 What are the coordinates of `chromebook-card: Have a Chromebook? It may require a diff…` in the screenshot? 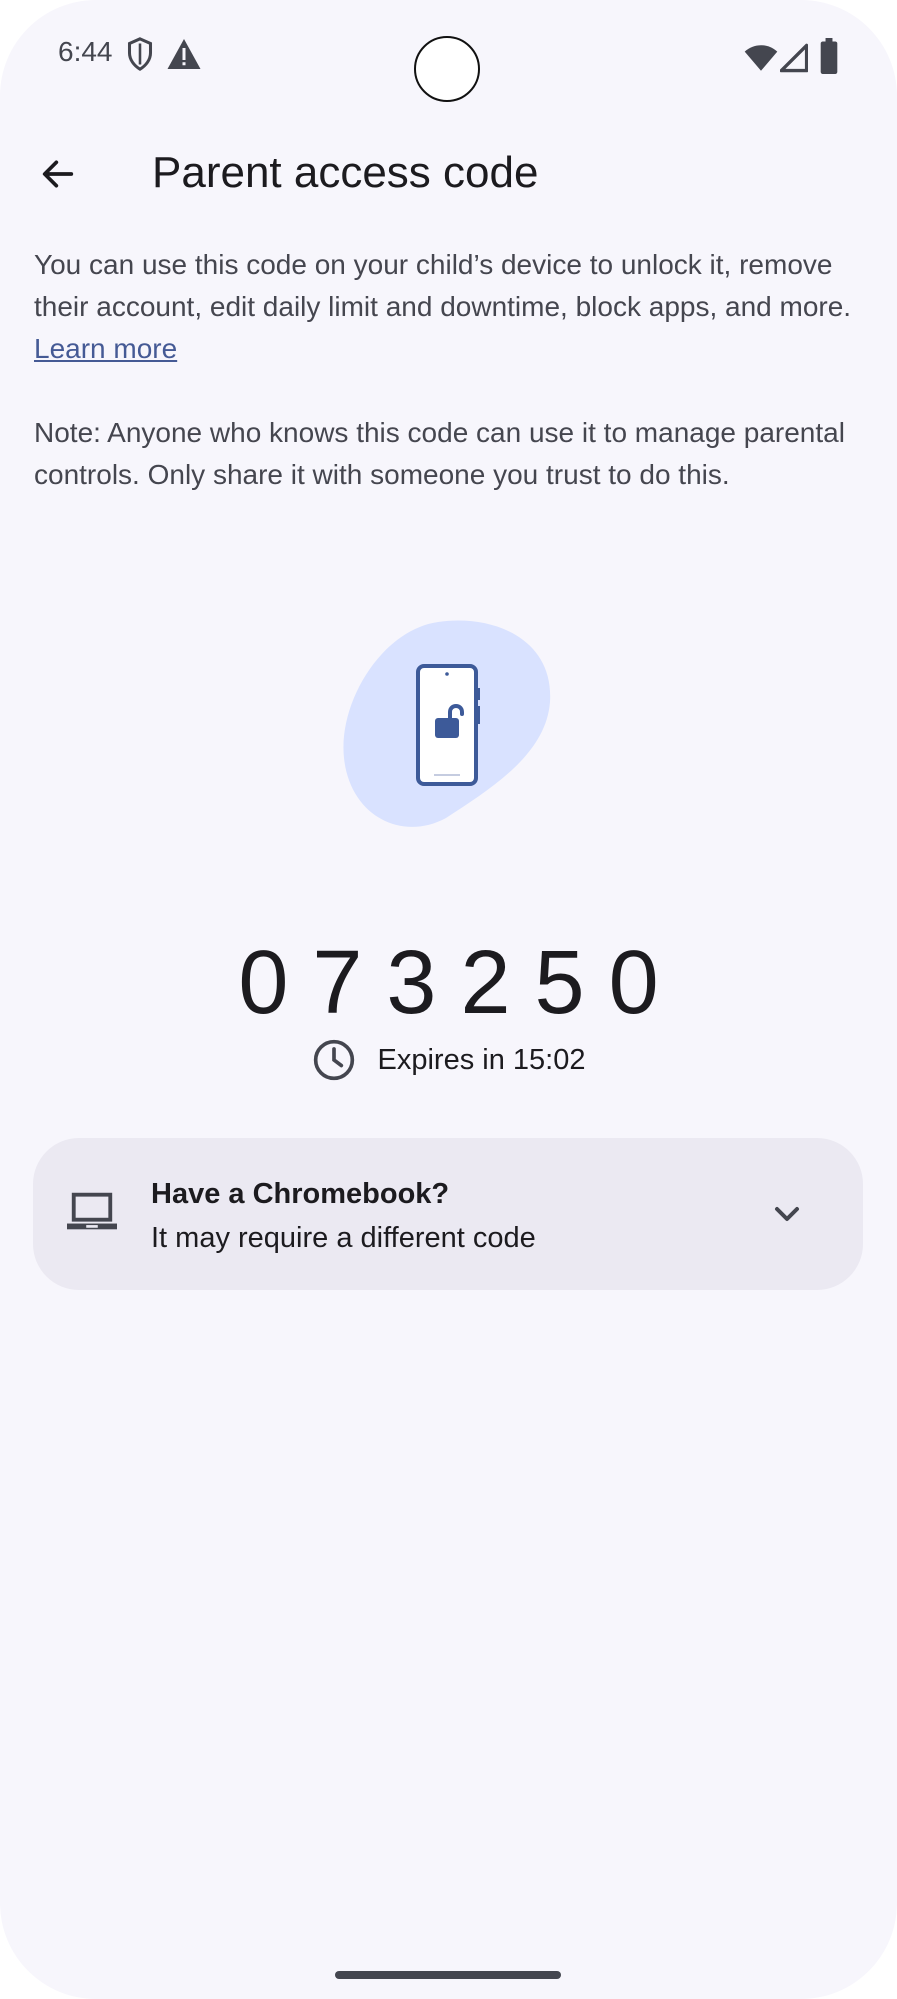 It's located at (448, 1214).